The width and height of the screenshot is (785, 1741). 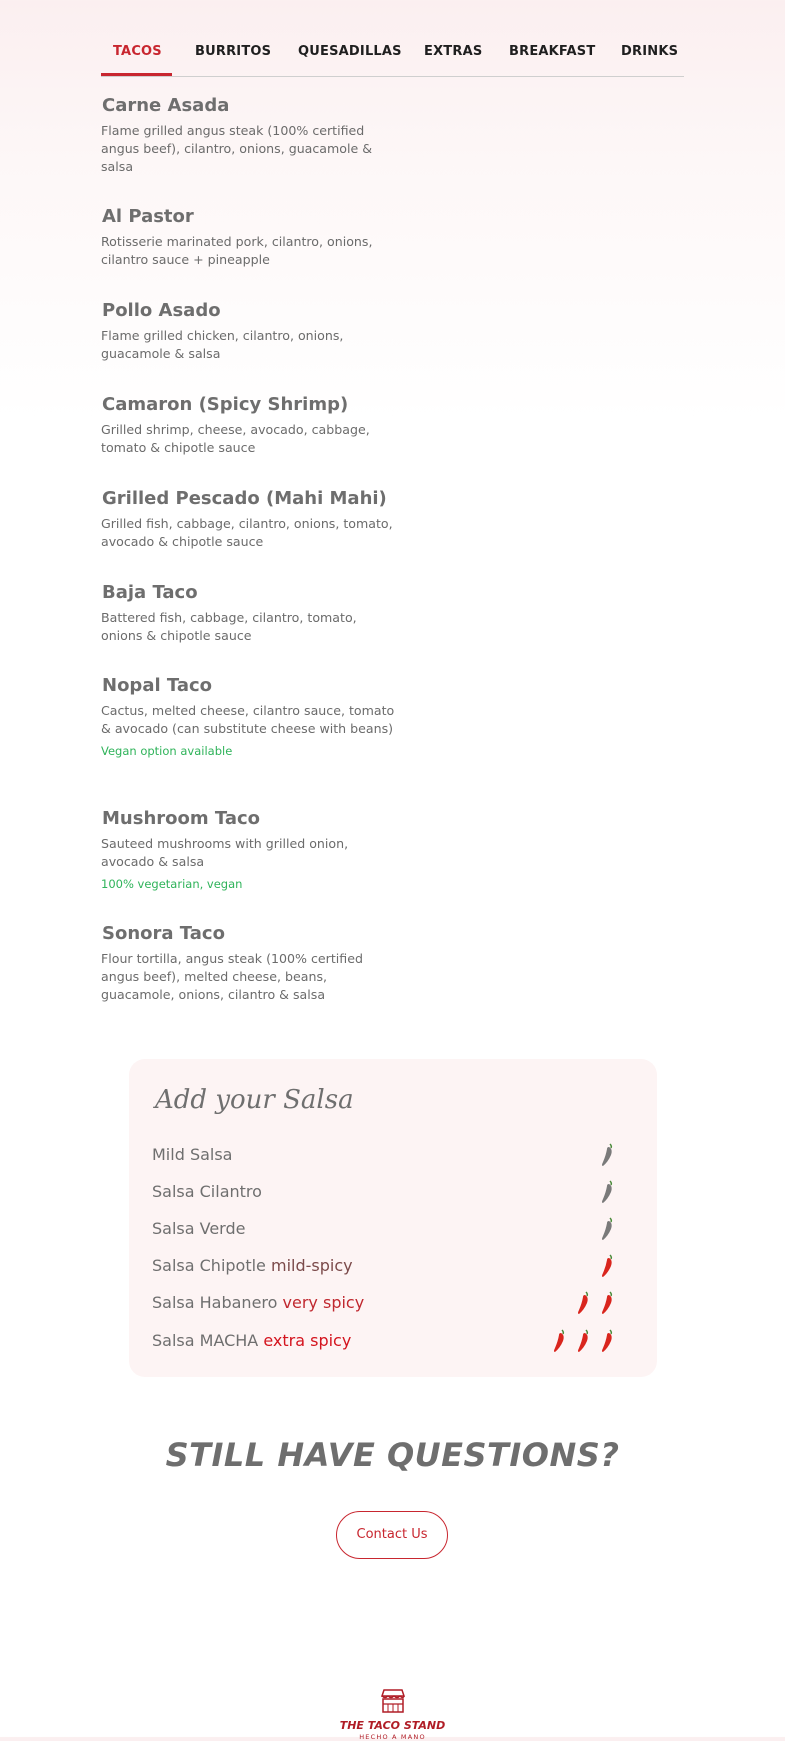 I want to click on tab-burritos: BURRITOS, so click(x=233, y=60).